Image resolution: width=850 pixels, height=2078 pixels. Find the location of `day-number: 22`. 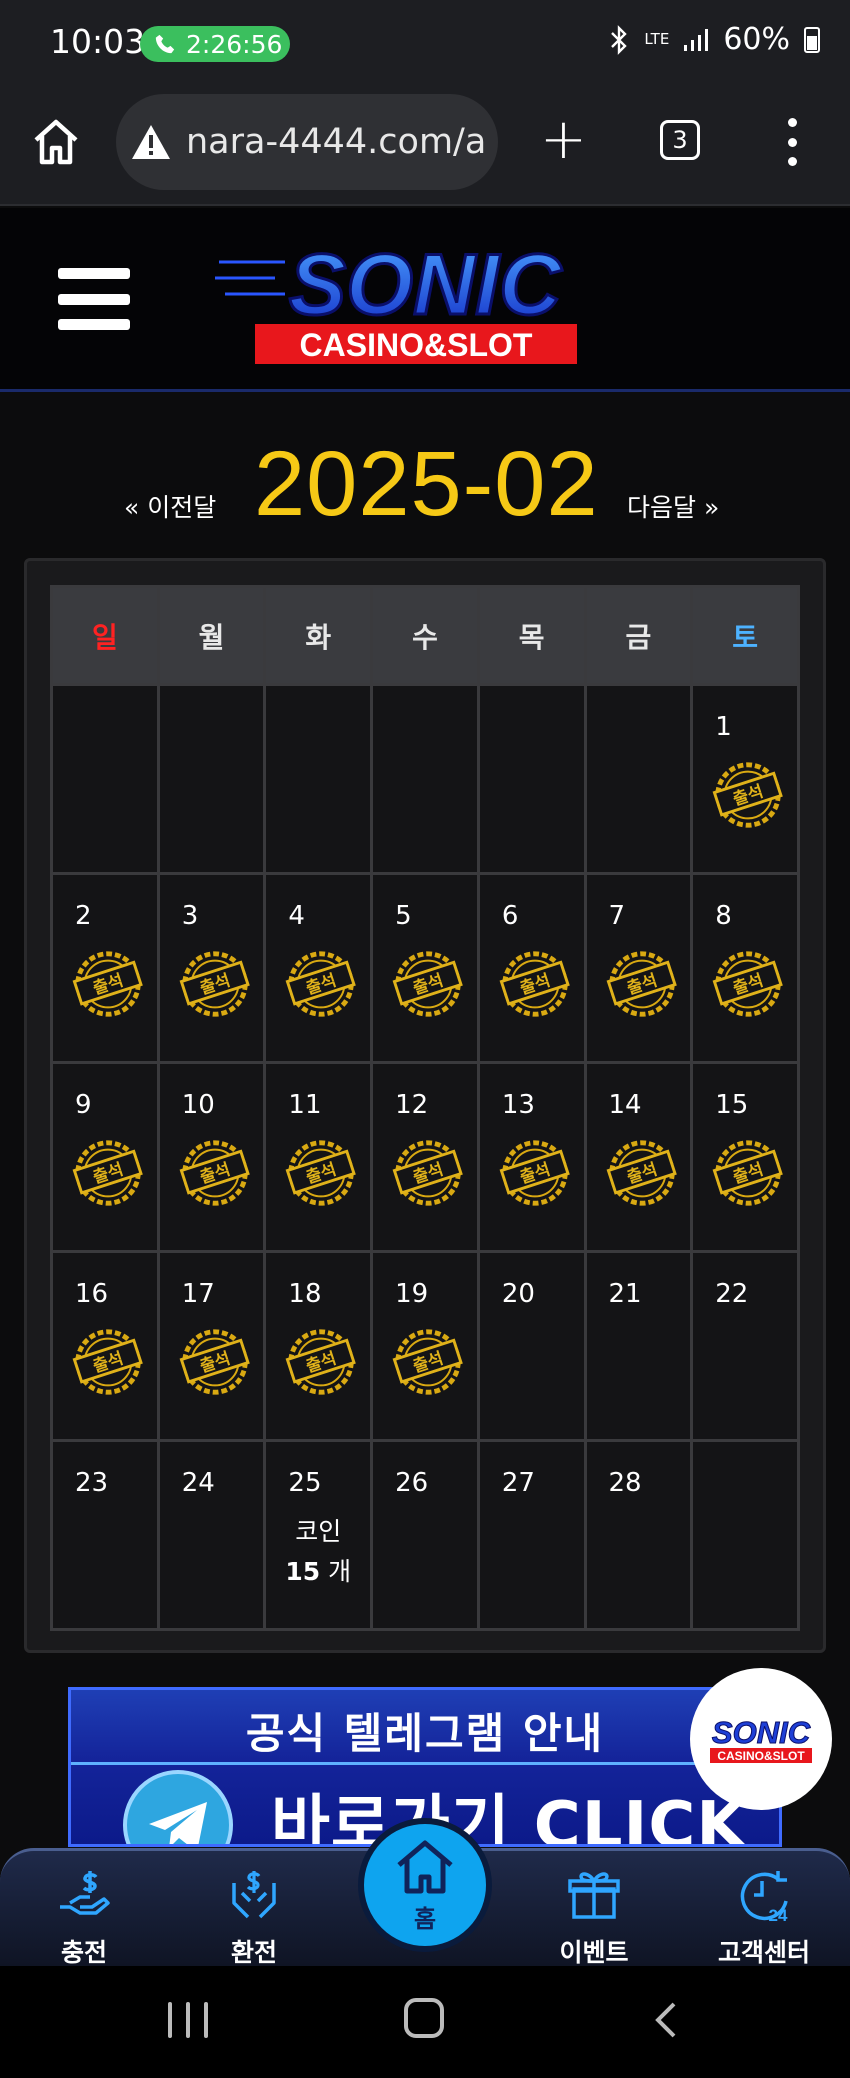

day-number: 22 is located at coordinates (732, 1294).